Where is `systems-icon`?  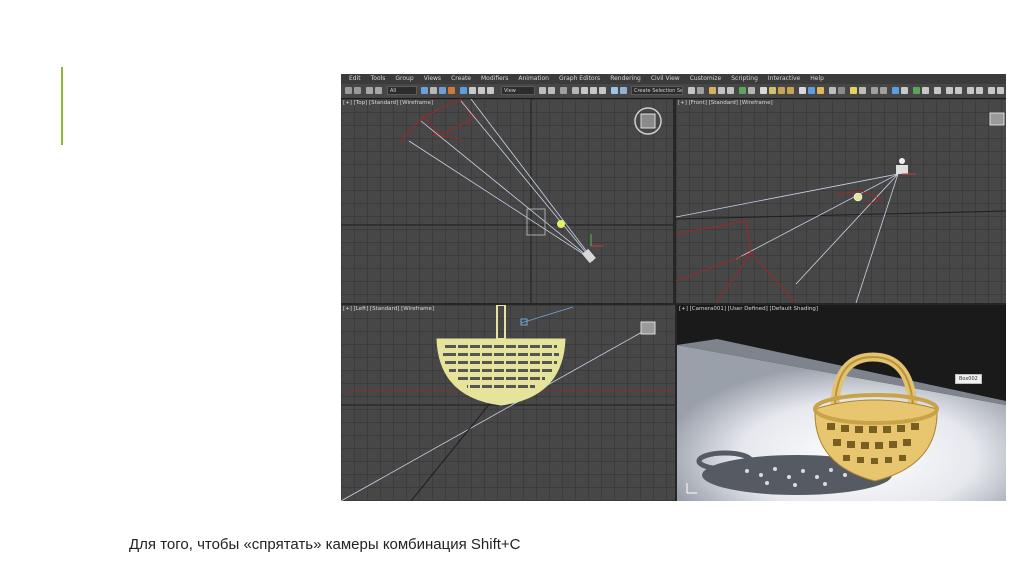 systems-icon is located at coordinates (916, 90).